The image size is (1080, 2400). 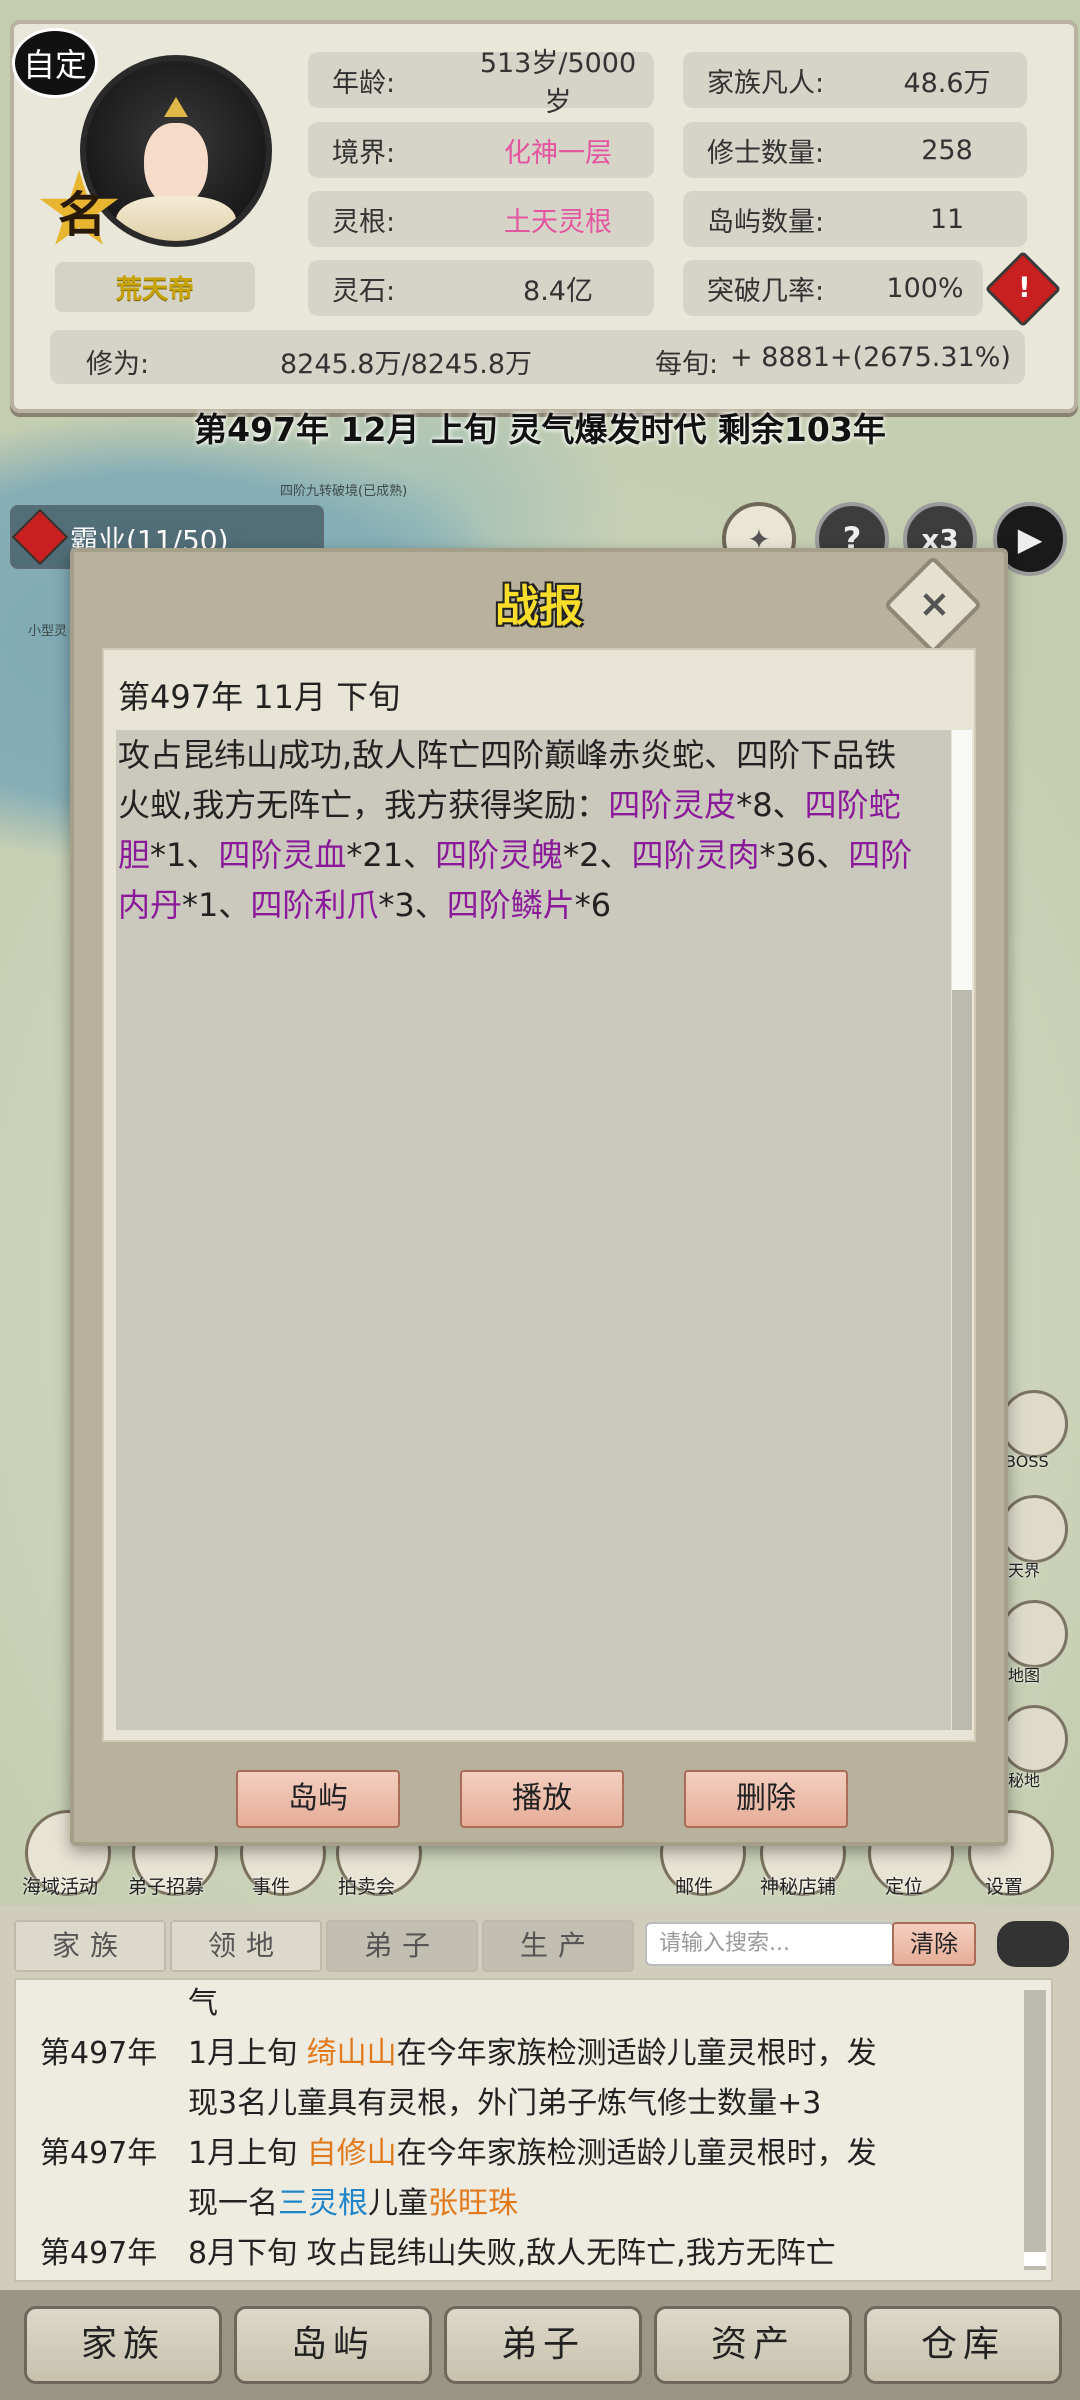 What do you see at coordinates (1033, 1944) in the screenshot?
I see `menu-toggle-icon` at bounding box center [1033, 1944].